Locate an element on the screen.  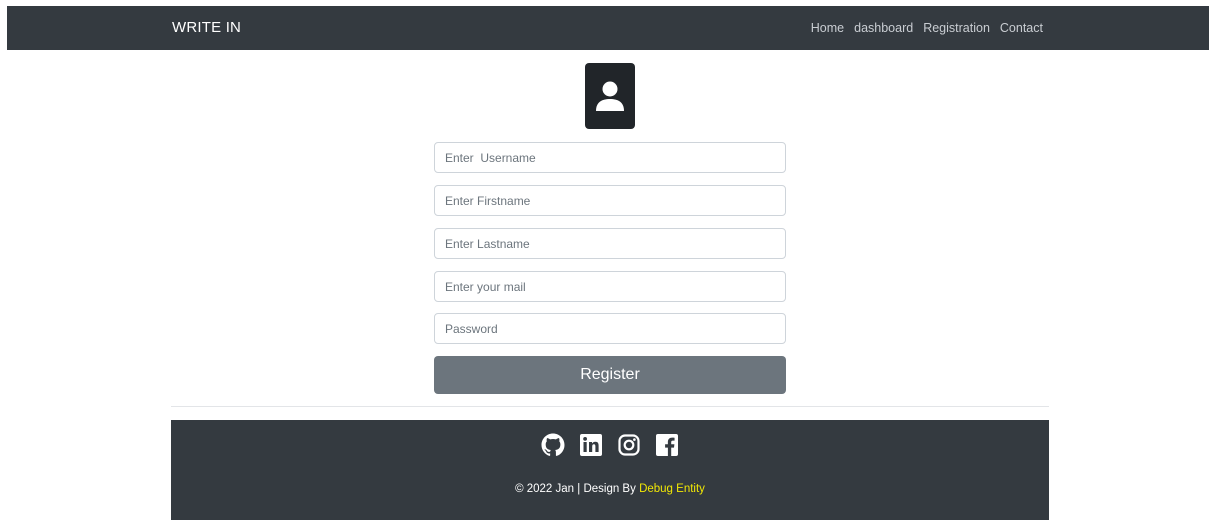
copyright-prefix: © 2022 Jan | Design By is located at coordinates (577, 489).